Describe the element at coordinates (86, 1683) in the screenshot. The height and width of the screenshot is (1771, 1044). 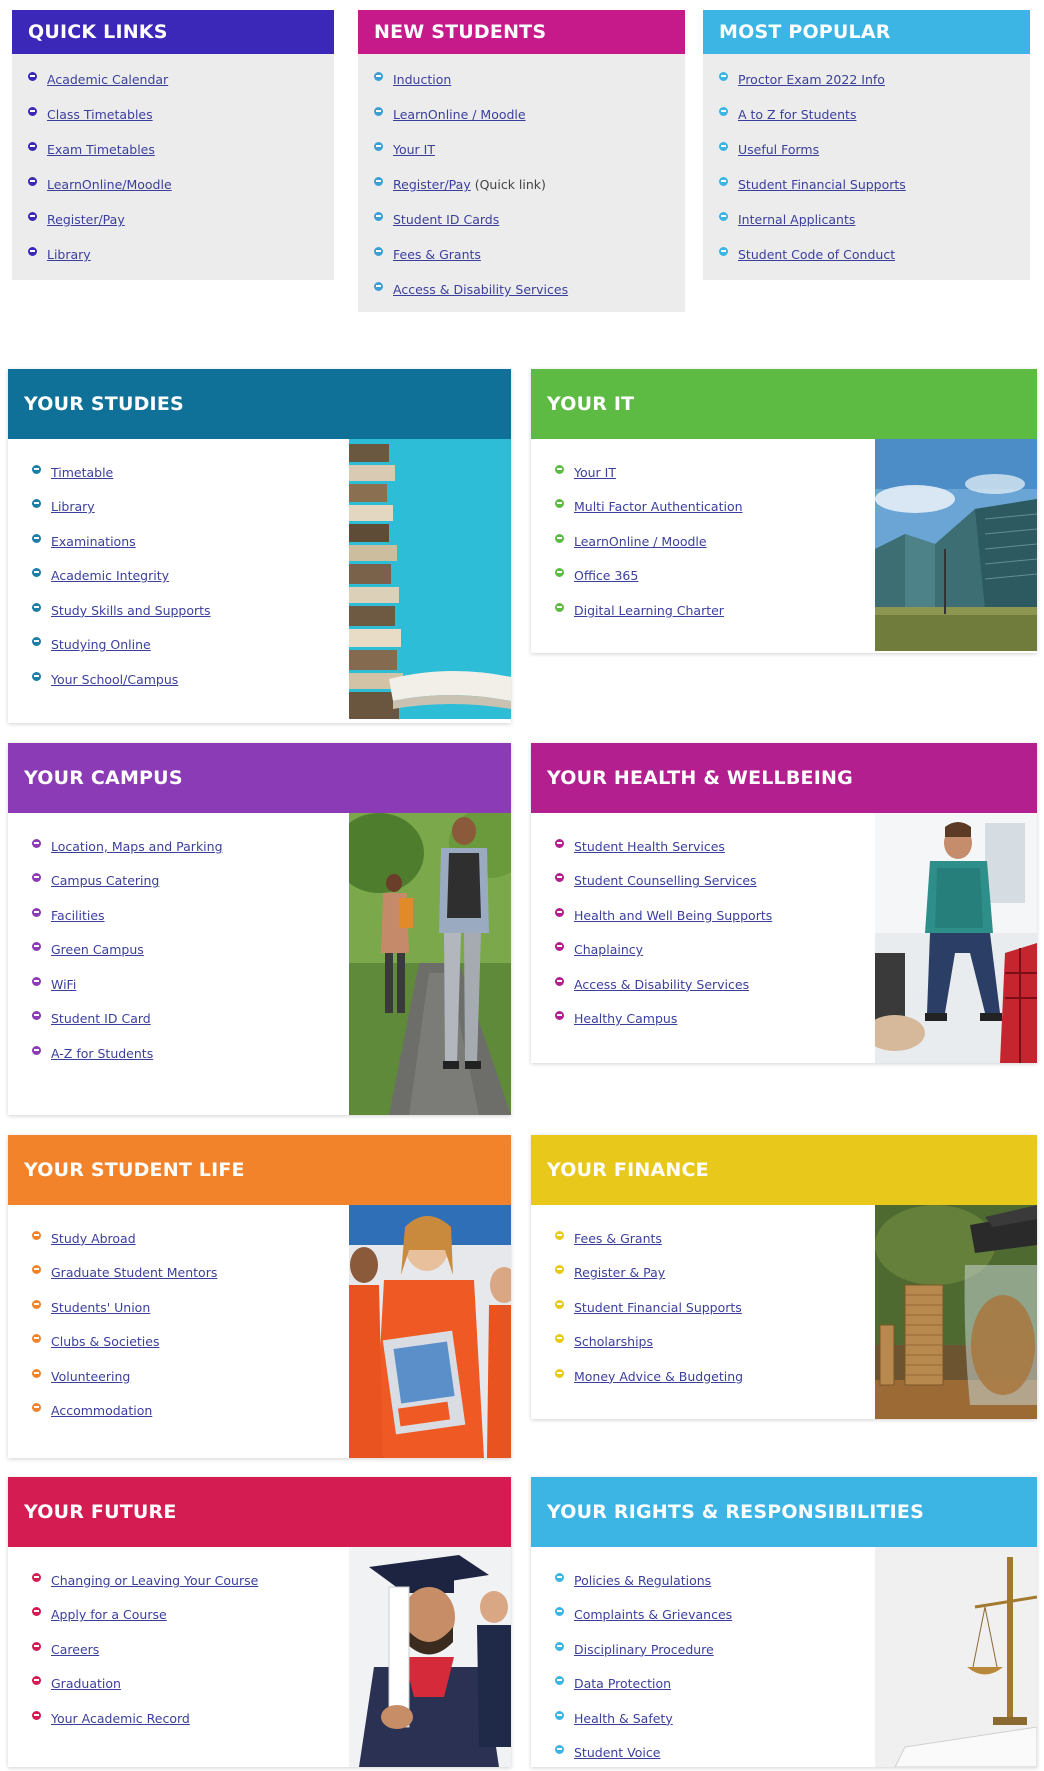
I see `link-graduation: Graduation` at that location.